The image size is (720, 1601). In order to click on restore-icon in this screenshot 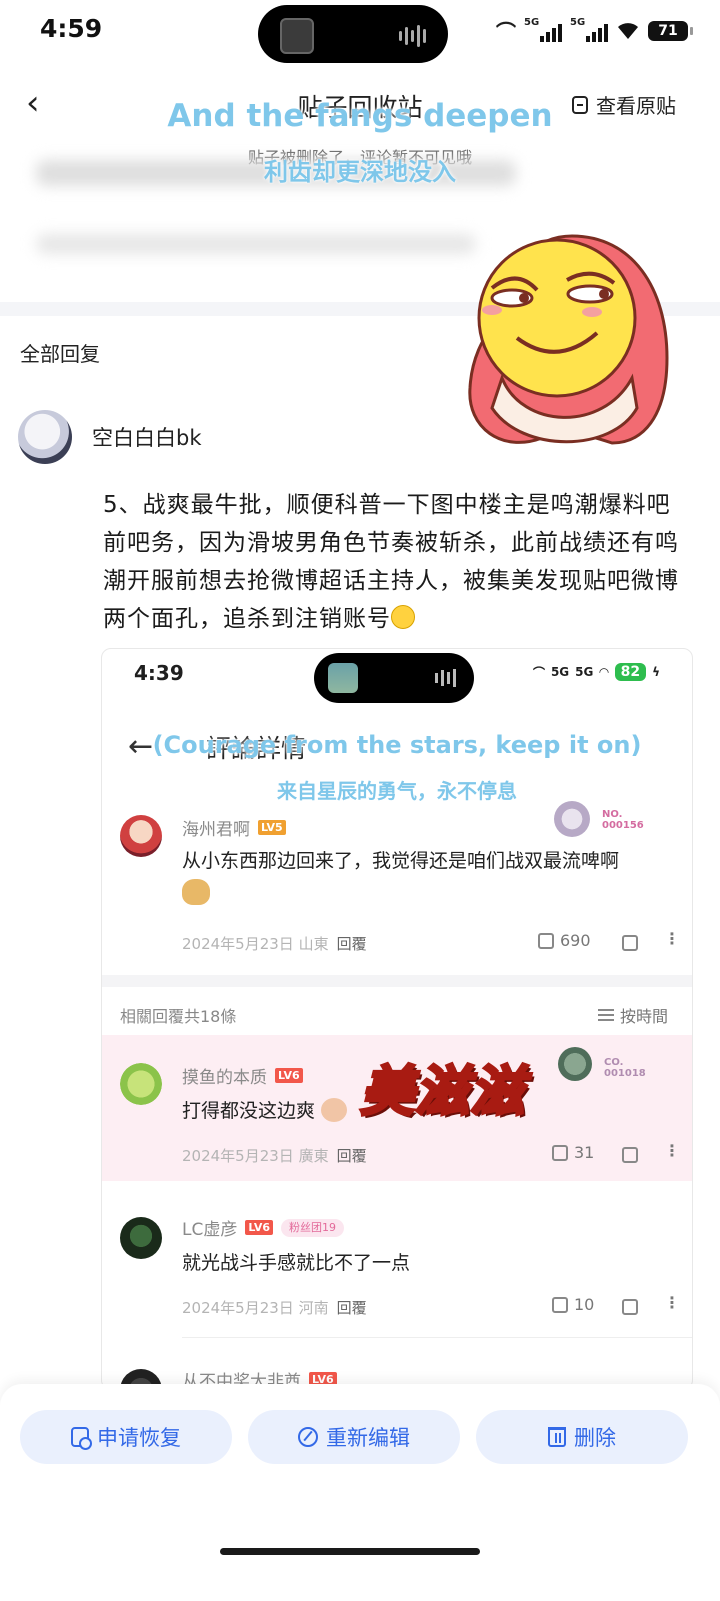, I will do `click(81, 1438)`.